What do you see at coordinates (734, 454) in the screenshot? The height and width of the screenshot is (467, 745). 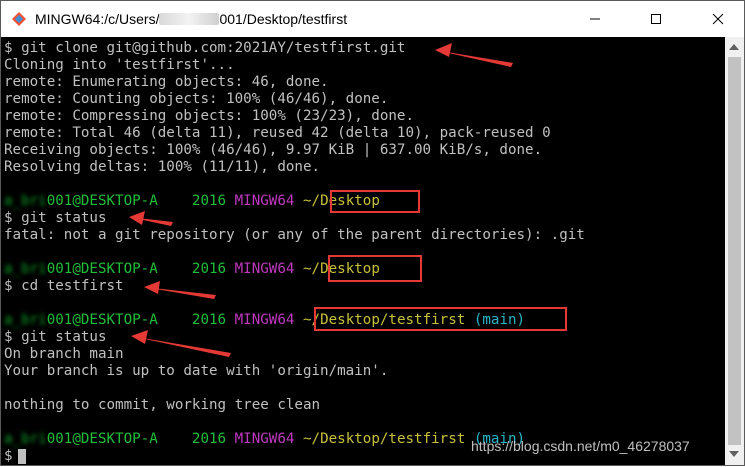 I see `scroll-down-icon` at bounding box center [734, 454].